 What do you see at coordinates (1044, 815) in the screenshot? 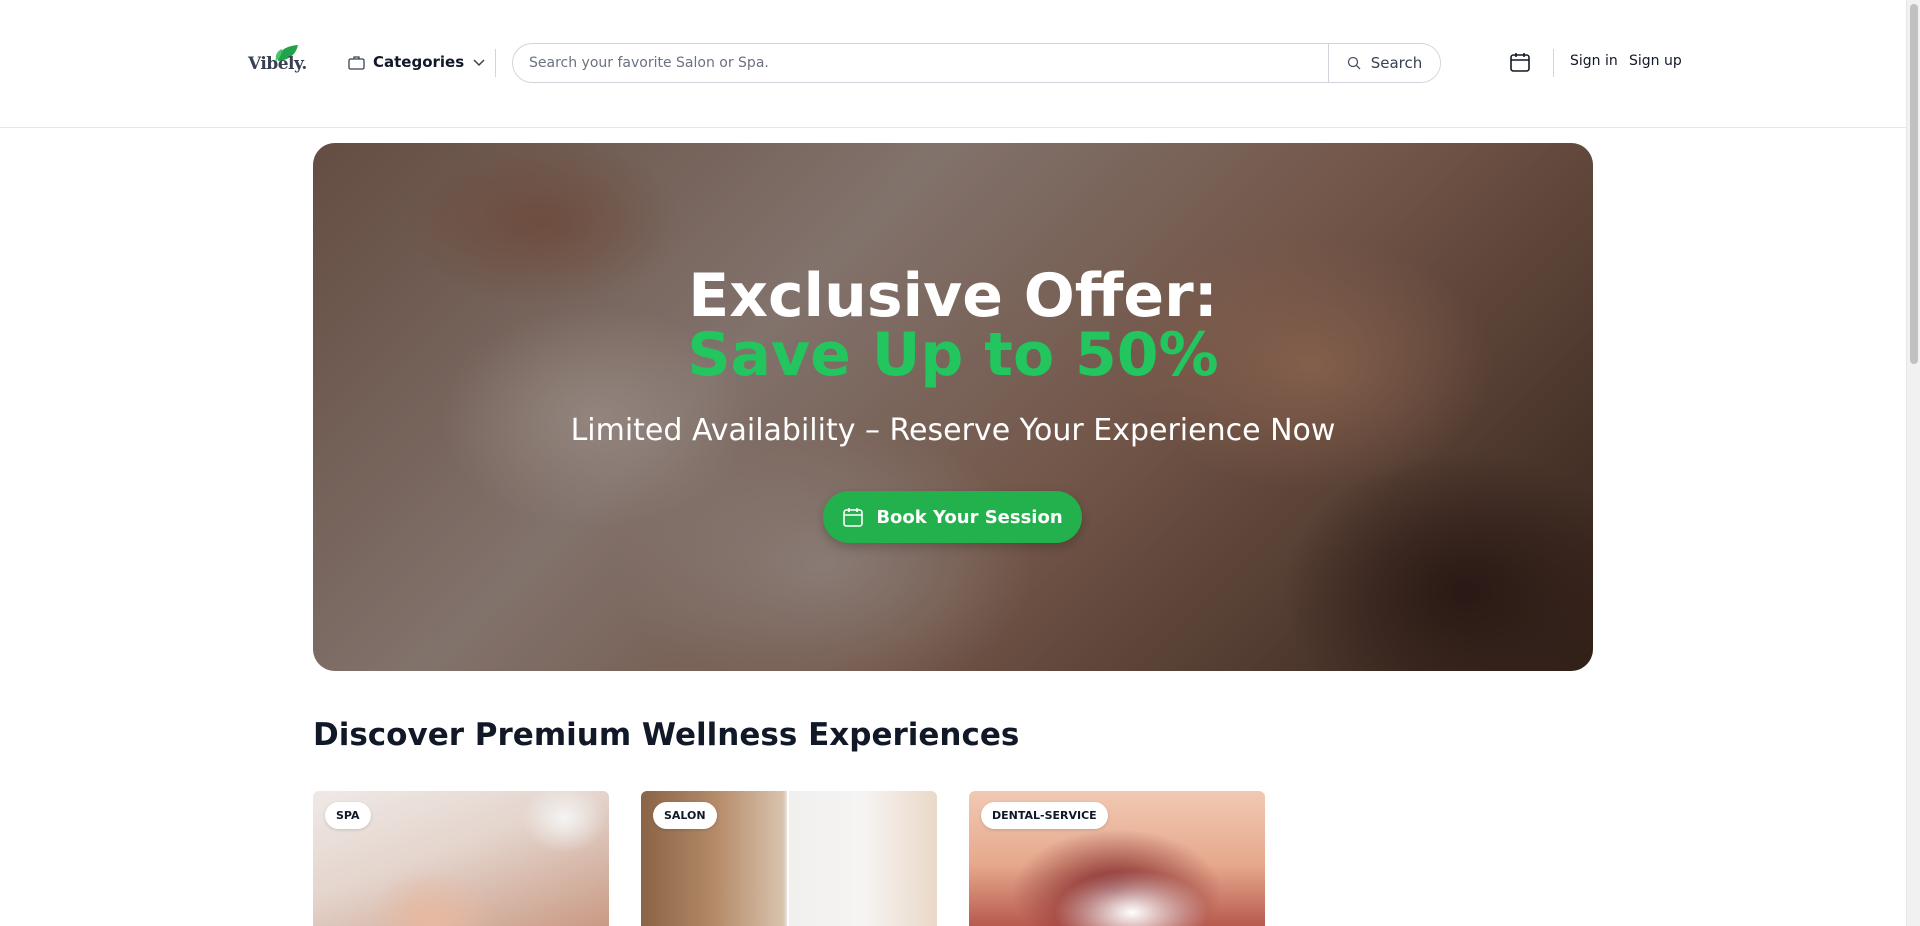
I see `category-badge: DENTAL-SERVICE` at bounding box center [1044, 815].